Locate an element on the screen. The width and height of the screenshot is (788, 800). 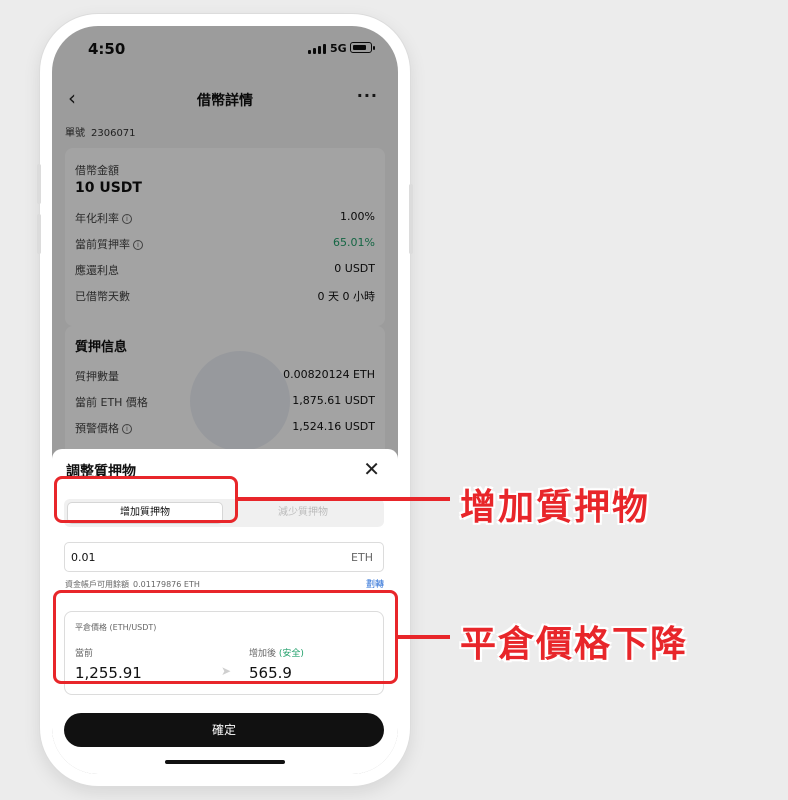
available-balance: 資金帳戶可用餘額 0.01179876 ETH is located at coordinates (134, 584).